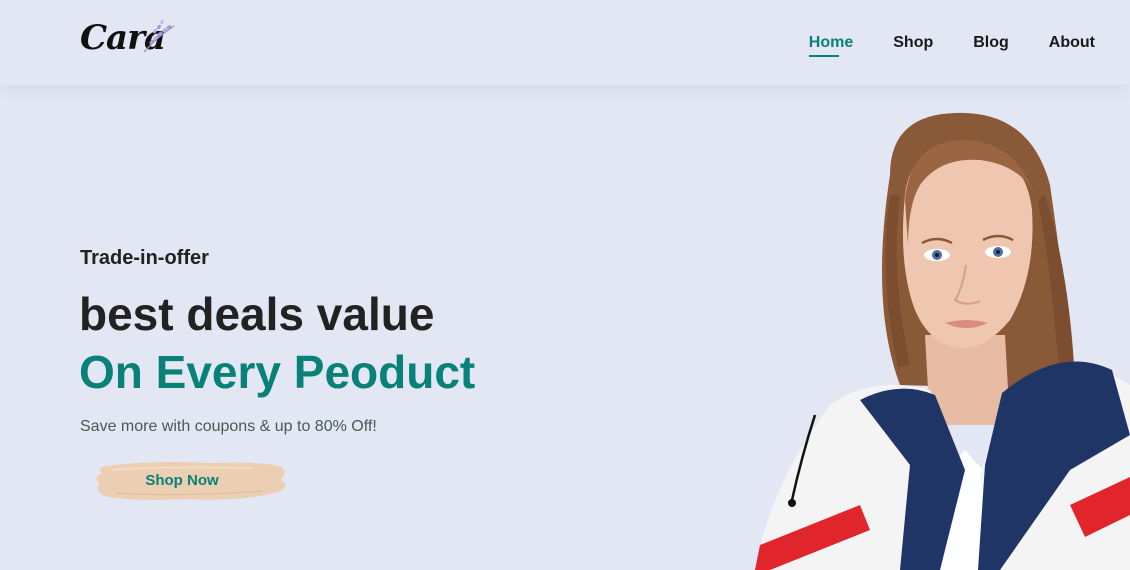 The image size is (1130, 570). I want to click on nav-item-blog: Blog, so click(991, 43).